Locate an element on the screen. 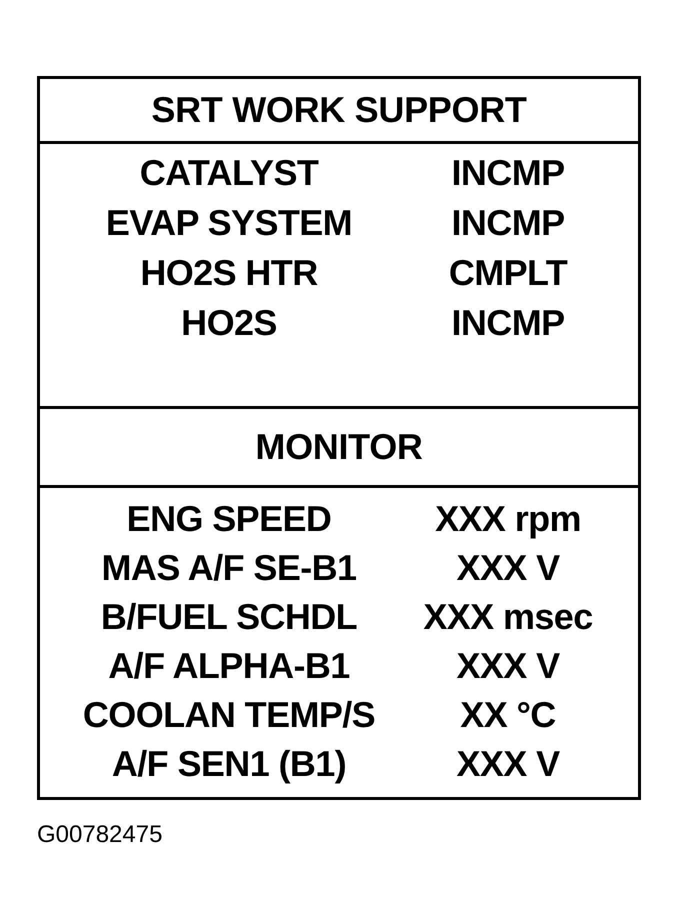 The height and width of the screenshot is (920, 674). row-label: HO2S is located at coordinates (229, 323).